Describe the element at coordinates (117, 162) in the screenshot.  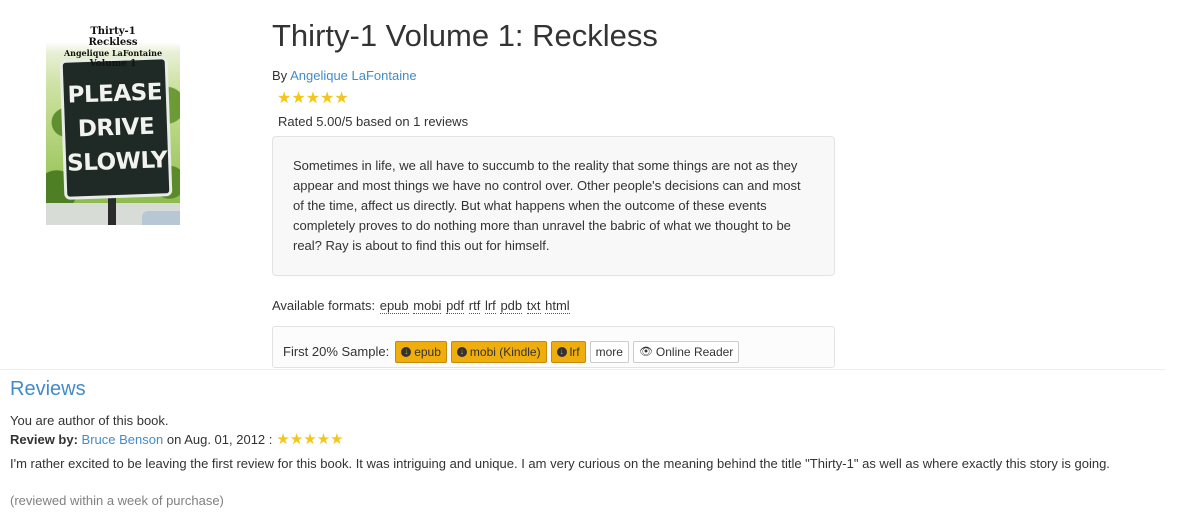
I see `cover-sign-line: SLOWLY` at that location.